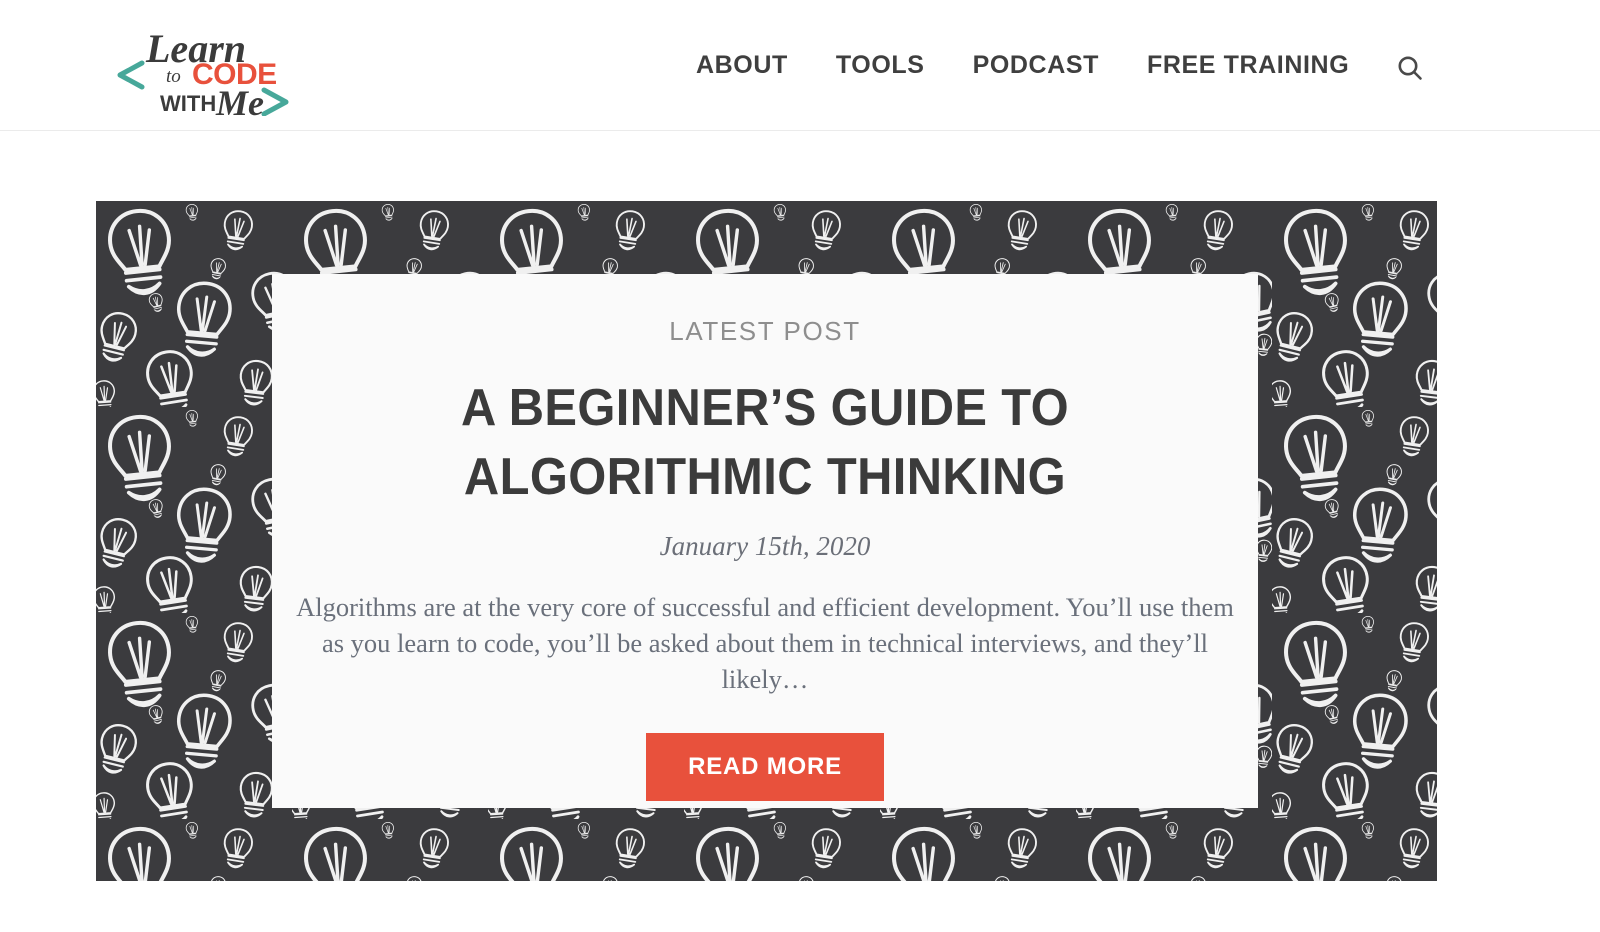 Image resolution: width=1600 pixels, height=932 pixels. I want to click on main-navigation: ABOUT TOOLS PODCAST FREE TRAINING, so click(1031, 65).